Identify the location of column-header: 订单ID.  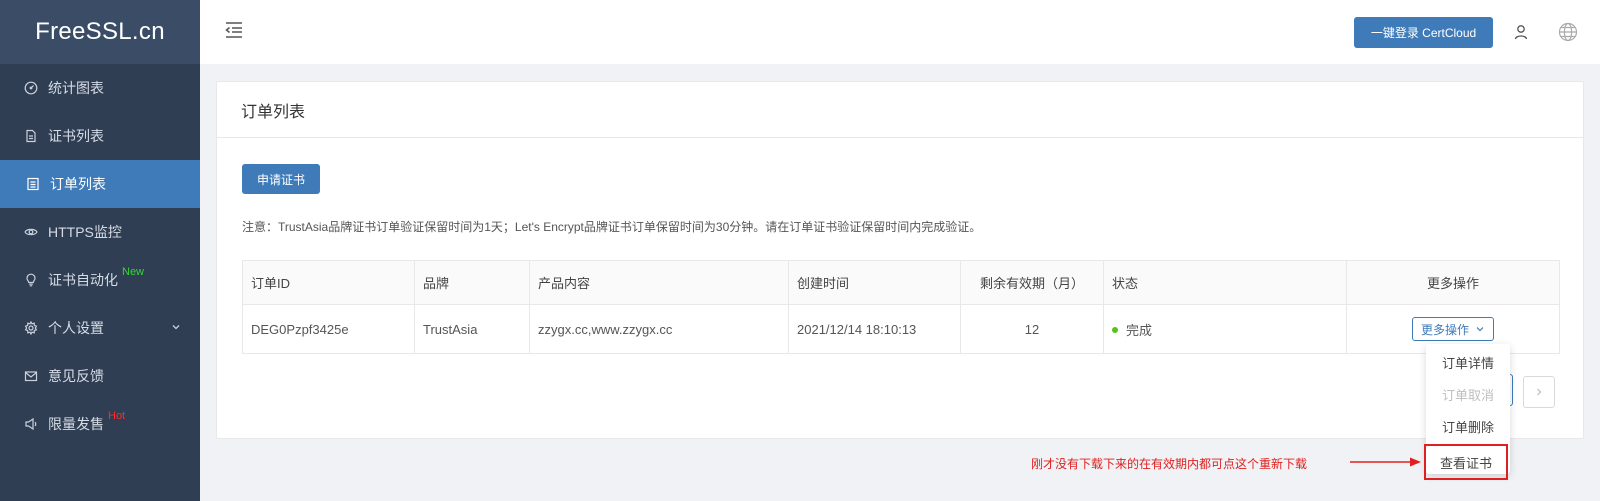
(328, 282).